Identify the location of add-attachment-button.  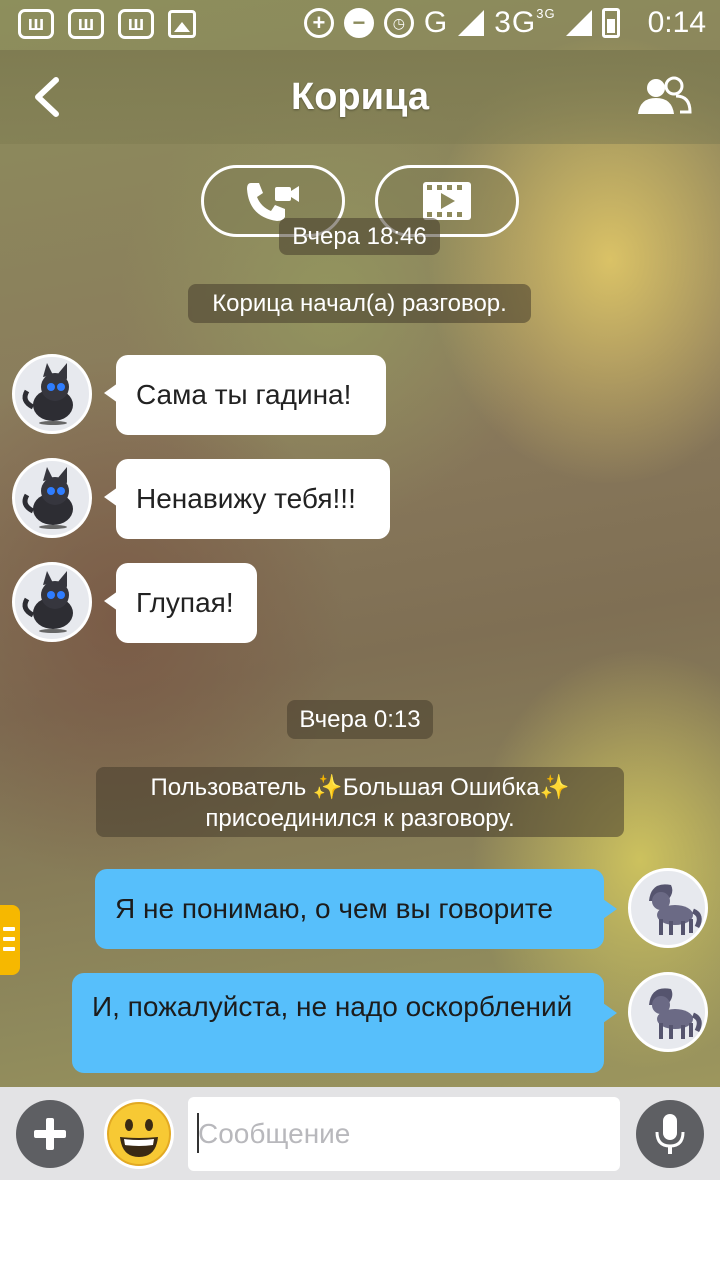
(50, 1134).